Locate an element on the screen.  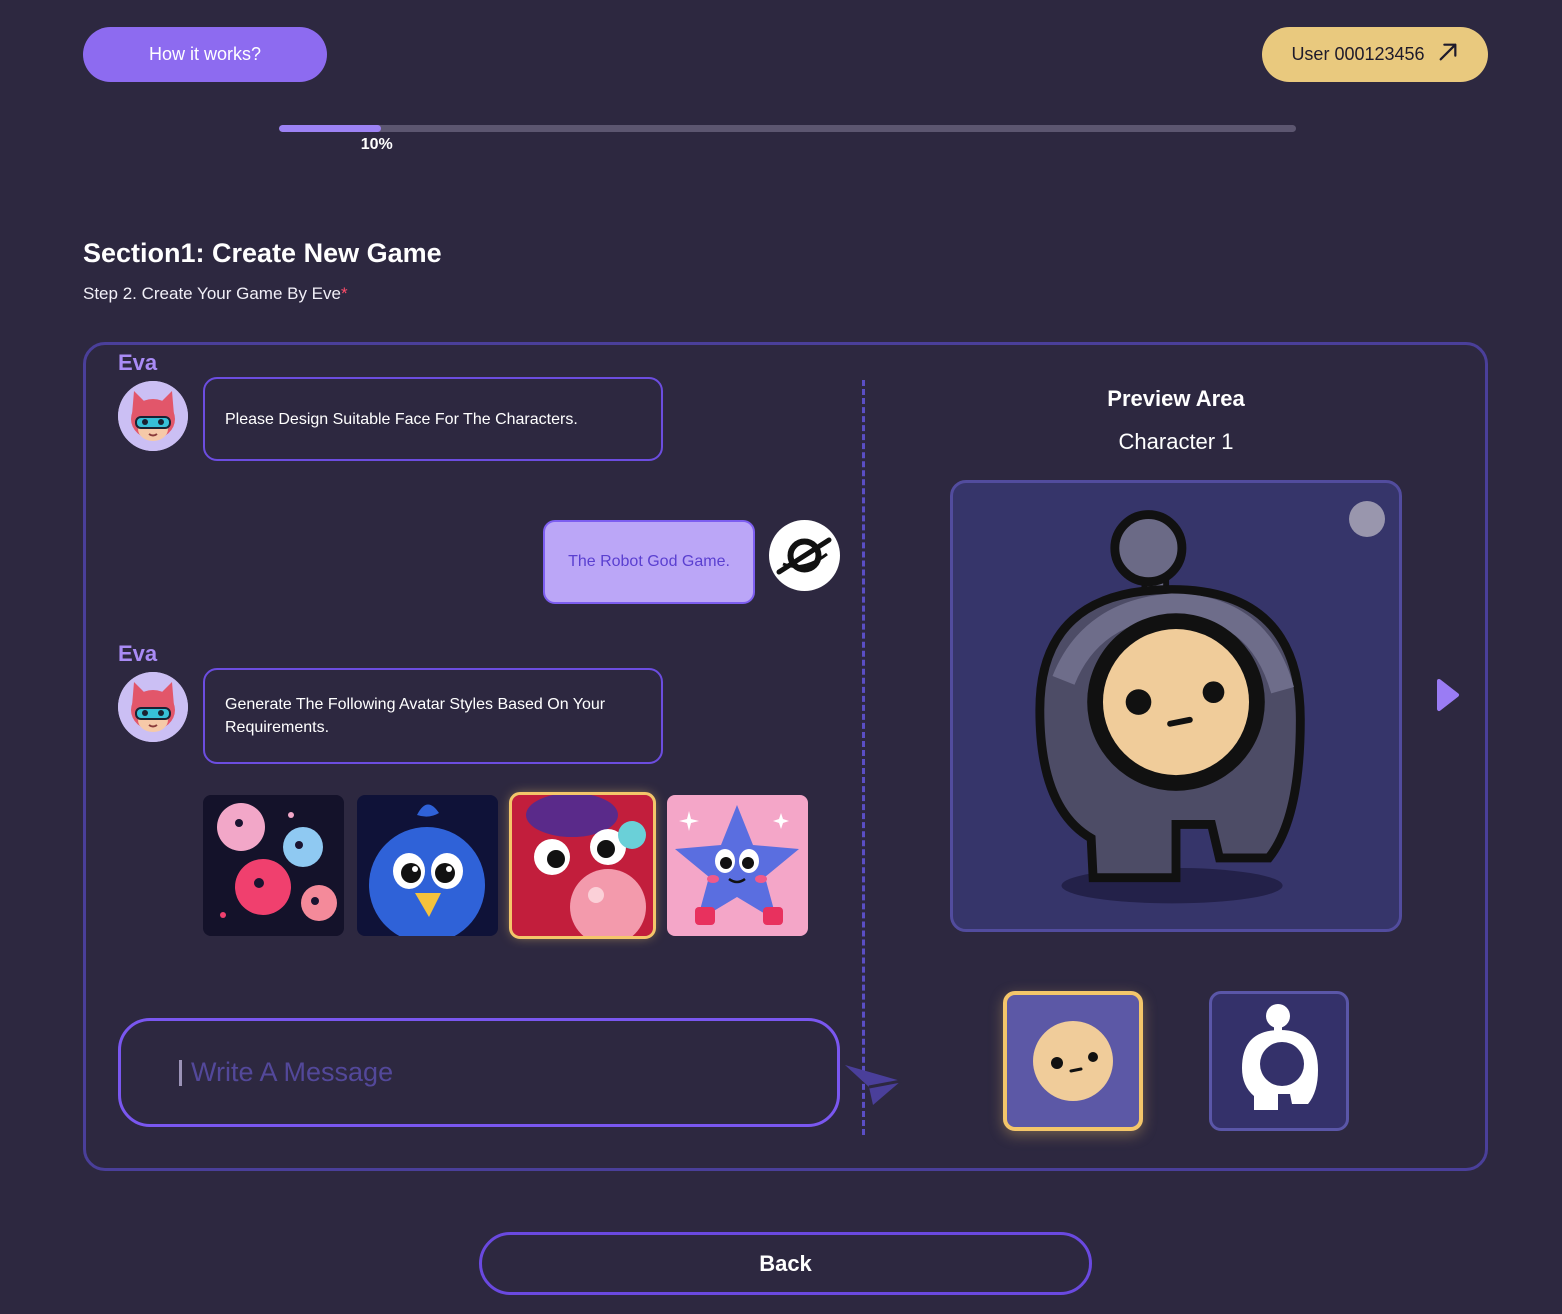
next-character-arrow-icon is located at coordinates (1448, 695).